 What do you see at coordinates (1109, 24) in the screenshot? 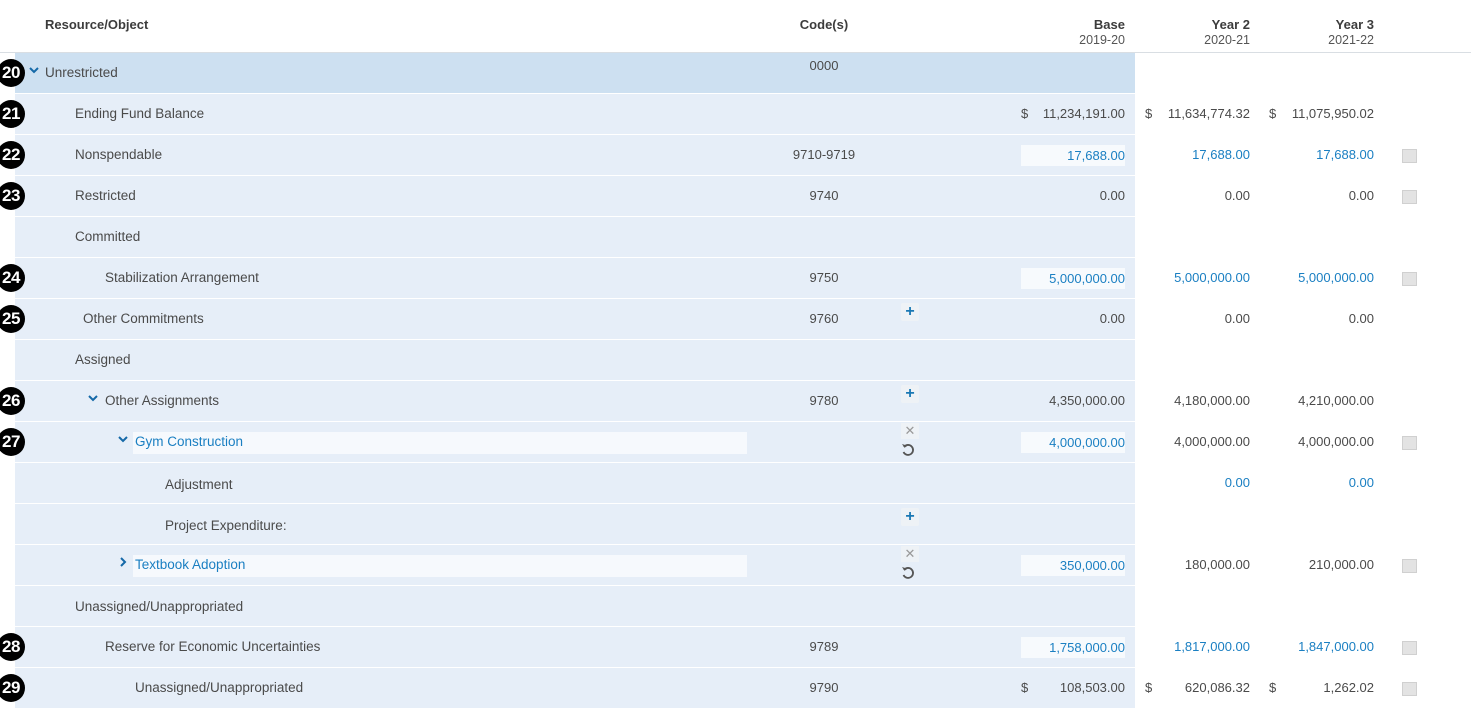
I see `col-header-base-label: Base` at bounding box center [1109, 24].